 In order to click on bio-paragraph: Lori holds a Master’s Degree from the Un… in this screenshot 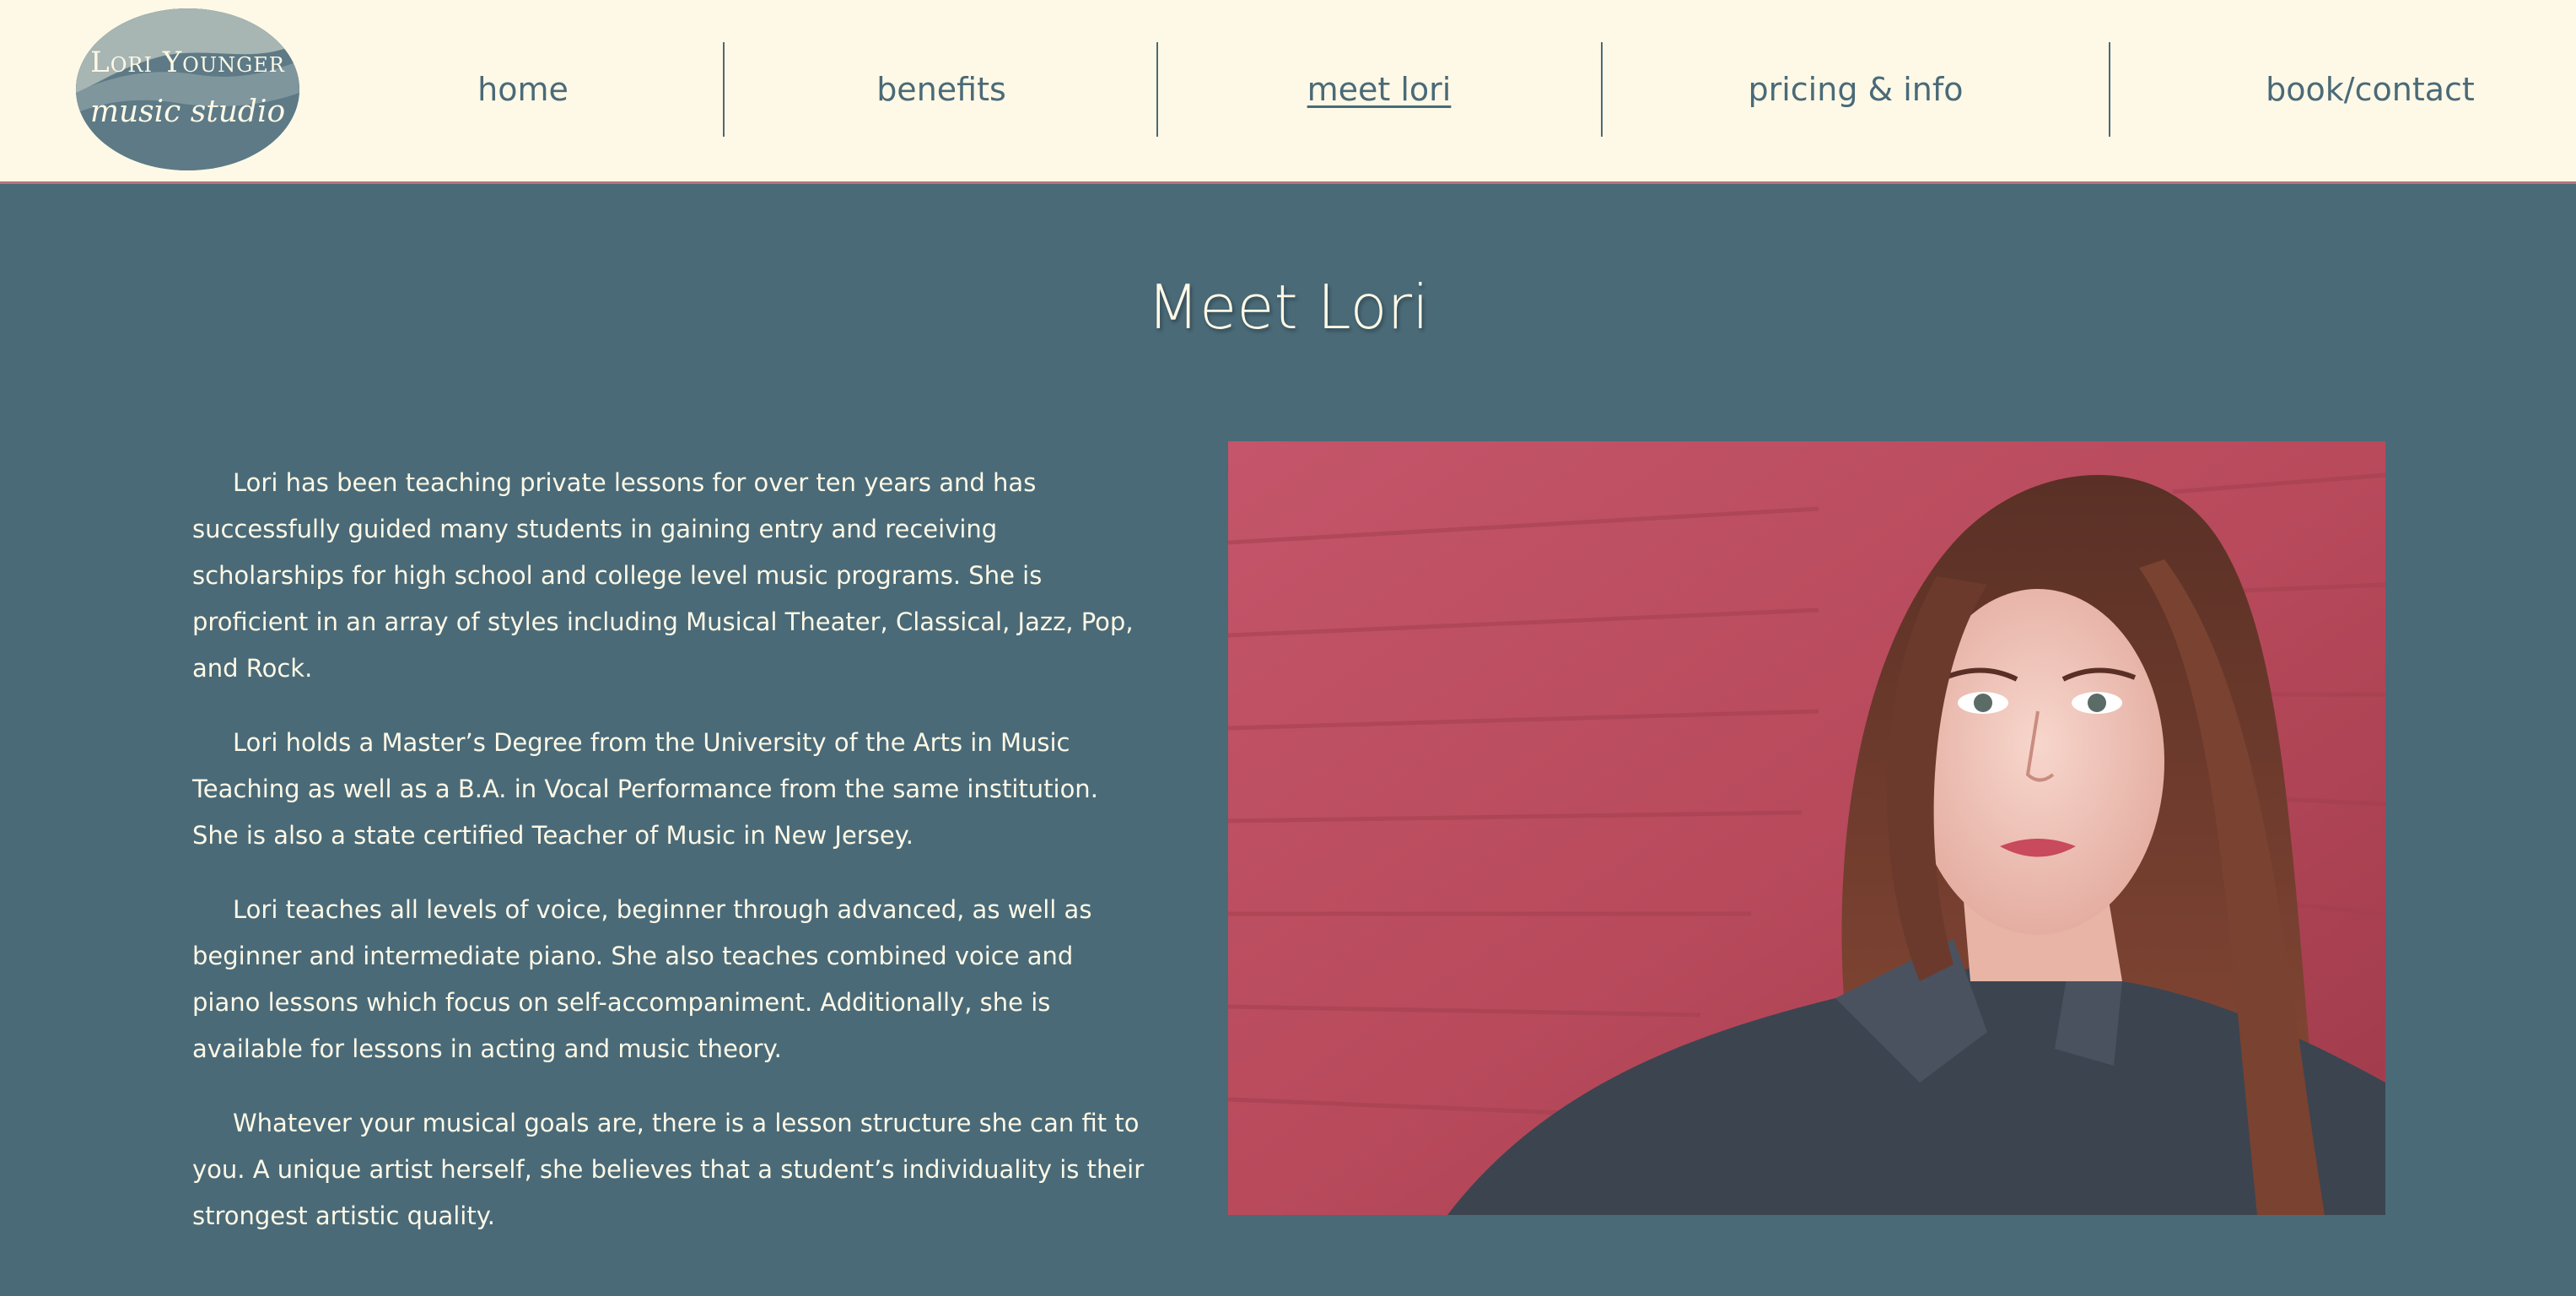, I will do `click(645, 789)`.